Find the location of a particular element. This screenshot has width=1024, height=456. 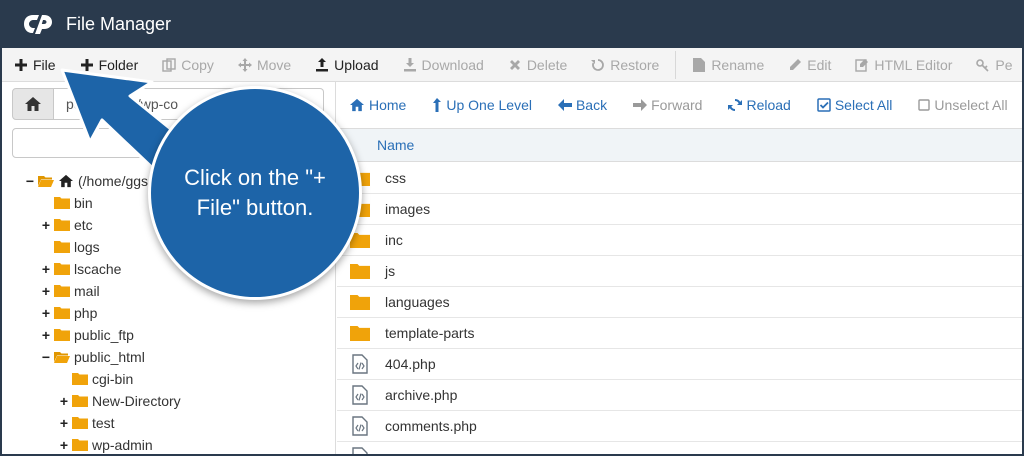

level-up-icon is located at coordinates (437, 105).